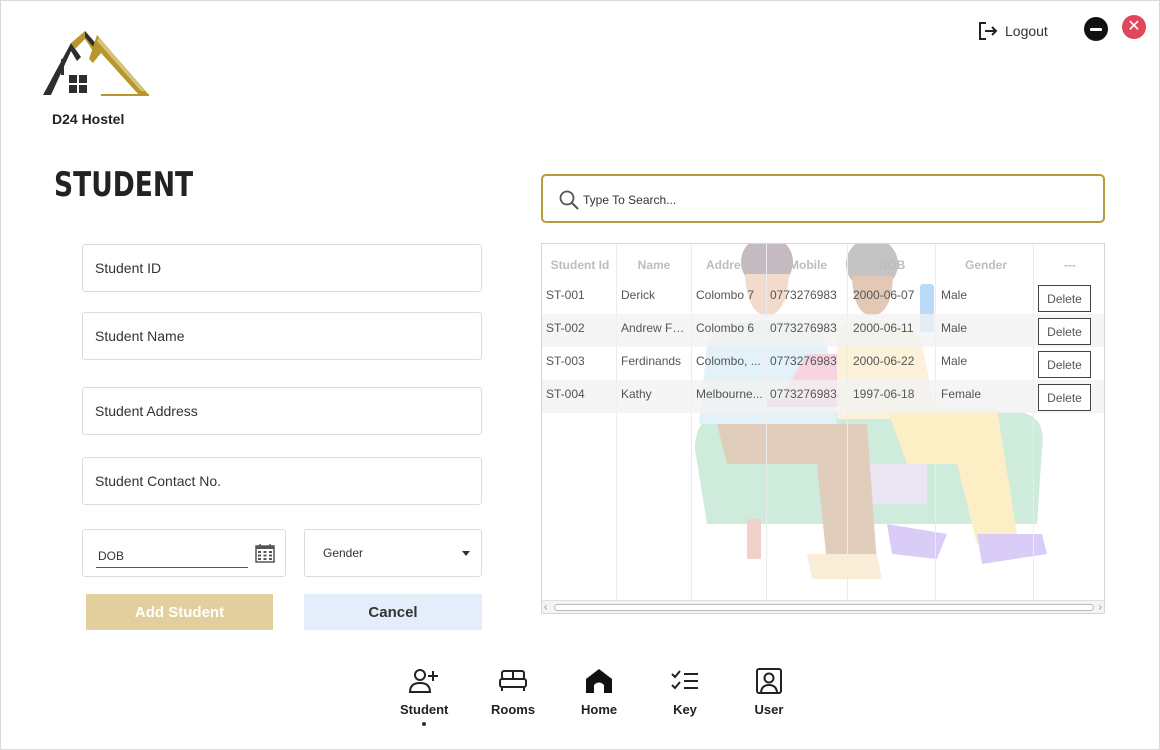 The height and width of the screenshot is (750, 1160). What do you see at coordinates (685, 691) in the screenshot?
I see `nav-key: Key` at bounding box center [685, 691].